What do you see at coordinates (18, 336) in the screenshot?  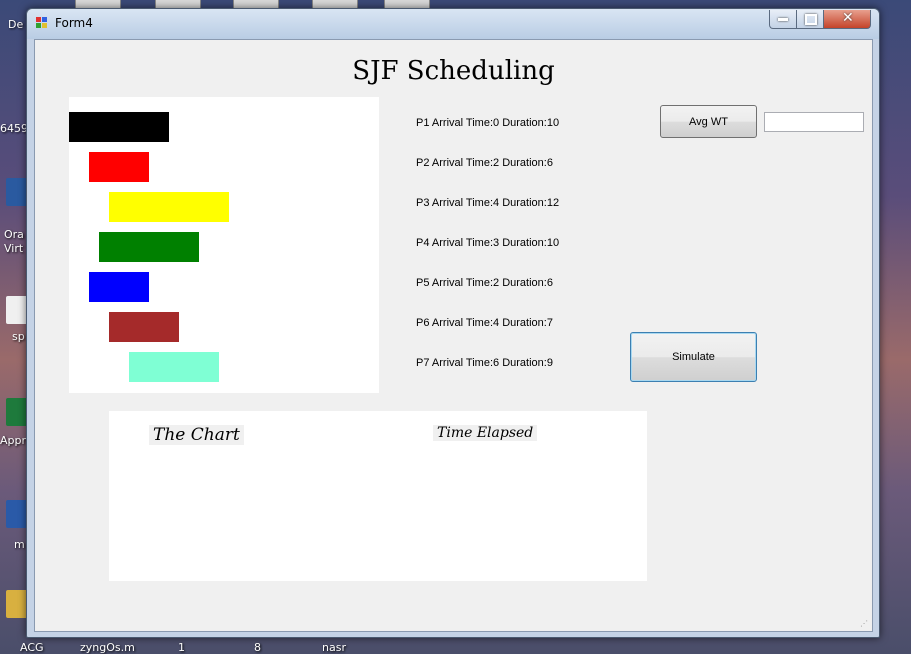 I see `desktop-icon-label: sp` at bounding box center [18, 336].